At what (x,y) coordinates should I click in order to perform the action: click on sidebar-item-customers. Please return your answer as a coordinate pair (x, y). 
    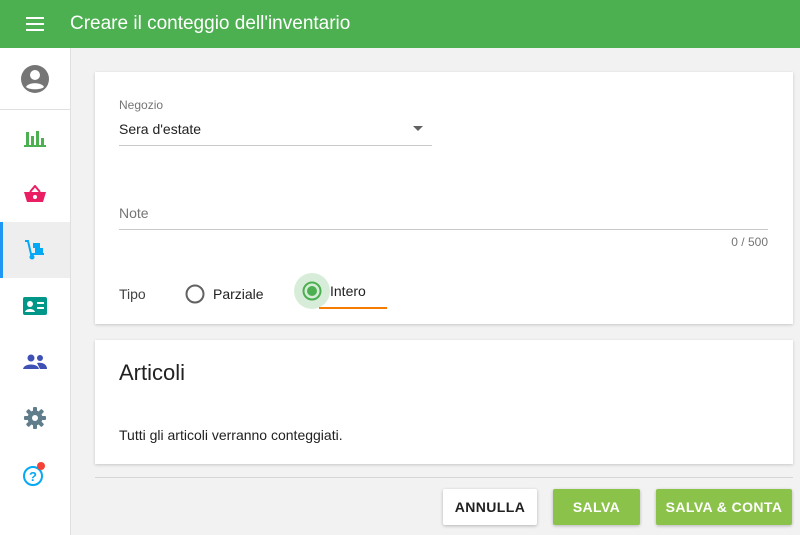
    Looking at the image, I should click on (35, 306).